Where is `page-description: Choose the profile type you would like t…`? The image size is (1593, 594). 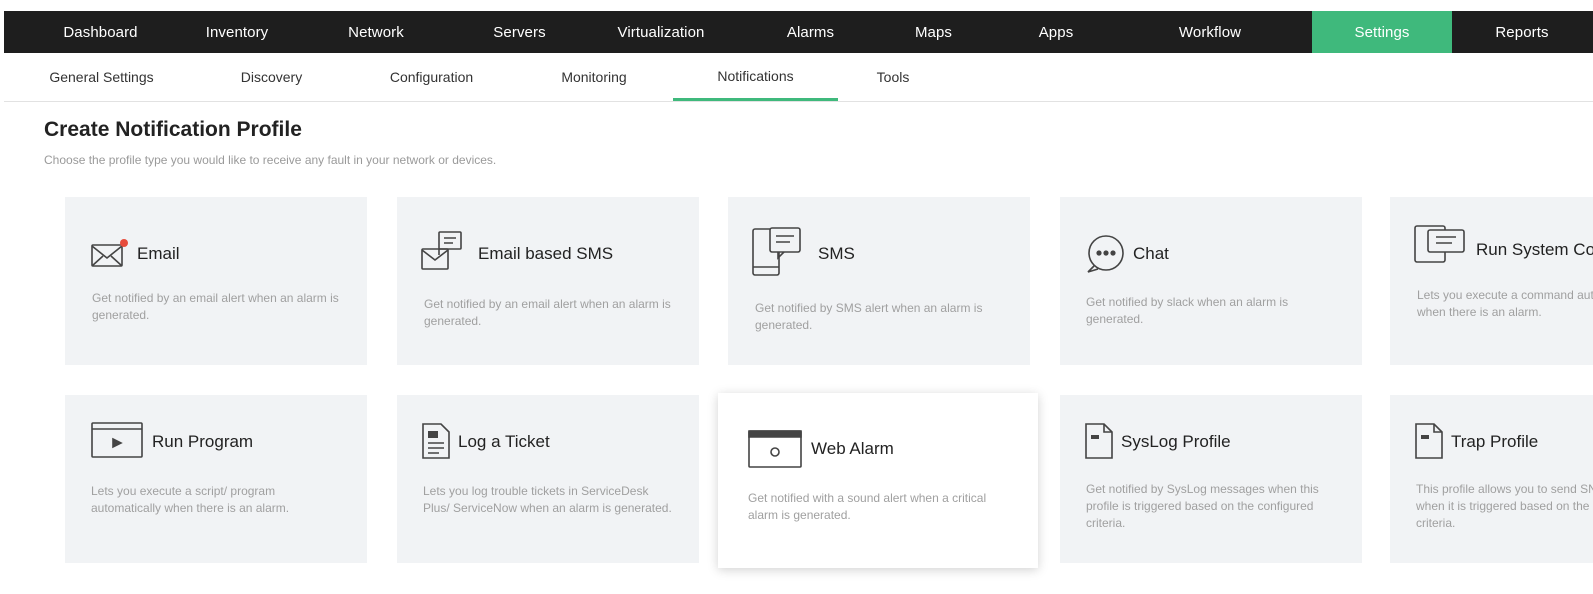
page-description: Choose the profile type you would like t… is located at coordinates (270, 160).